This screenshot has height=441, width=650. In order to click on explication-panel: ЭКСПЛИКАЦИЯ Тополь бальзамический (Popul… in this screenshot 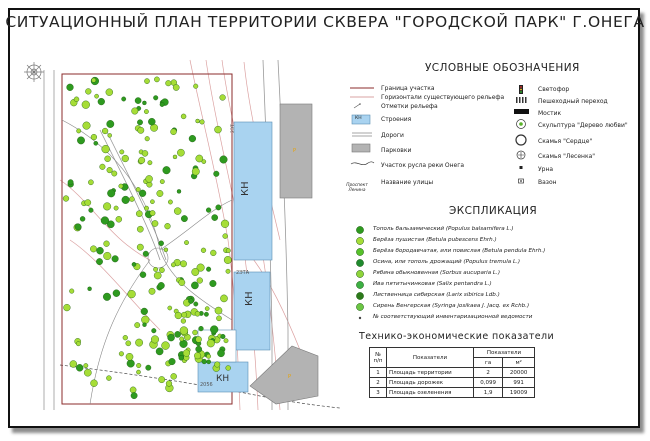, I will do `click(490, 268)`.